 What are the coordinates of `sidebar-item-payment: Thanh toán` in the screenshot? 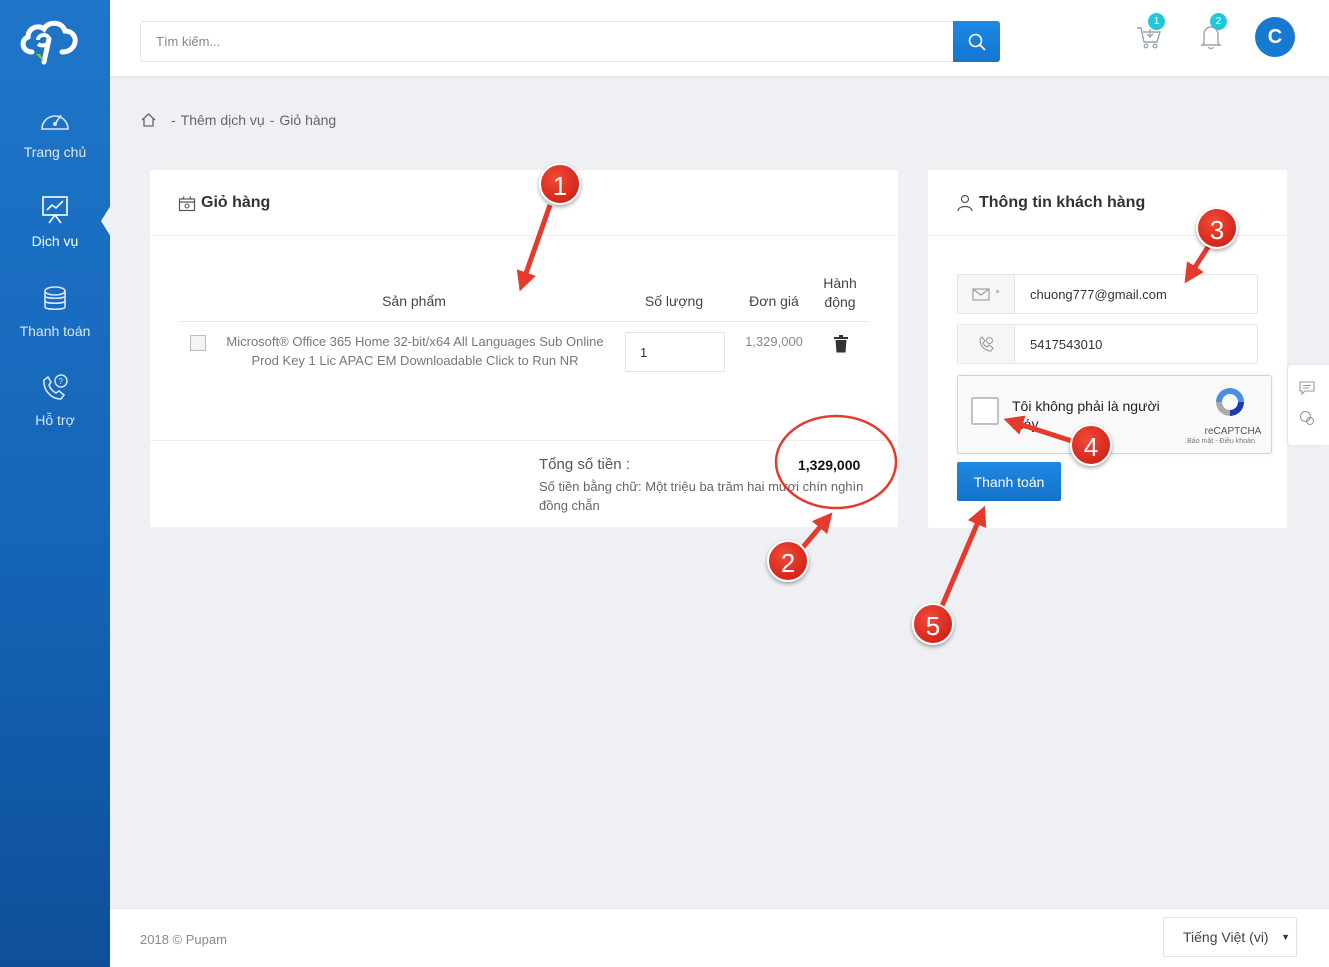 It's located at (55, 311).